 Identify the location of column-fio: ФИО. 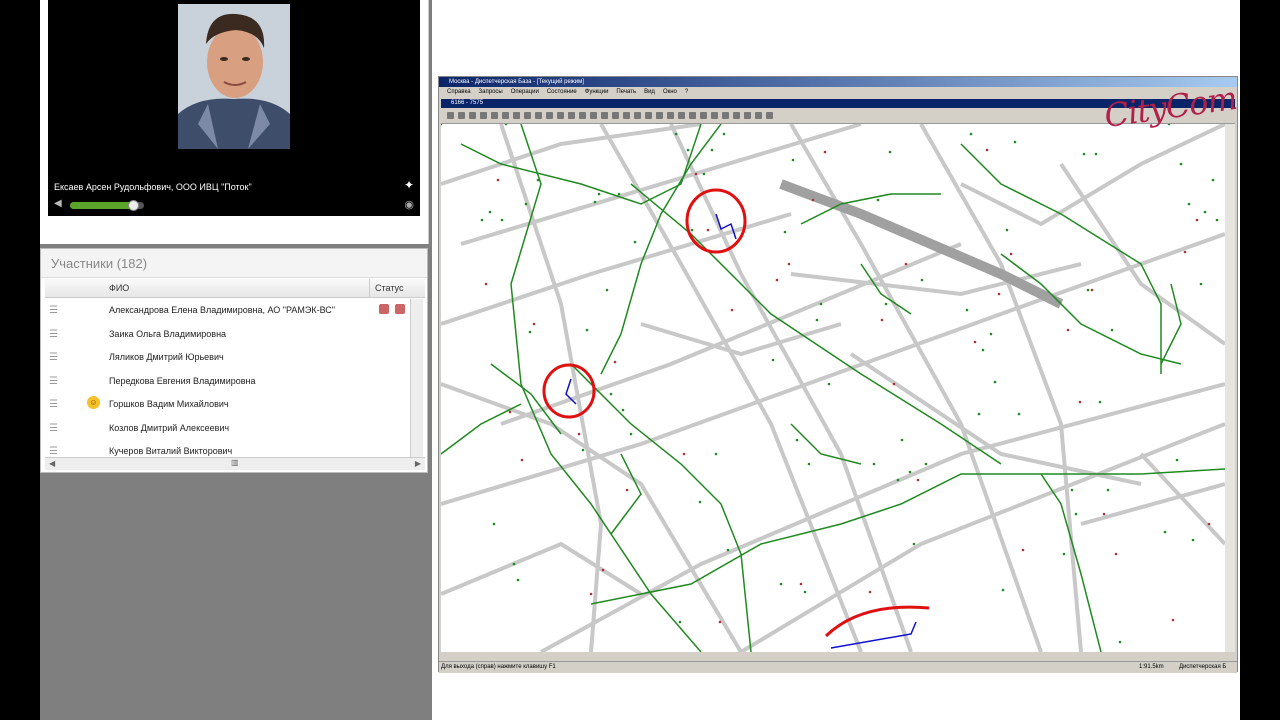
(119, 288).